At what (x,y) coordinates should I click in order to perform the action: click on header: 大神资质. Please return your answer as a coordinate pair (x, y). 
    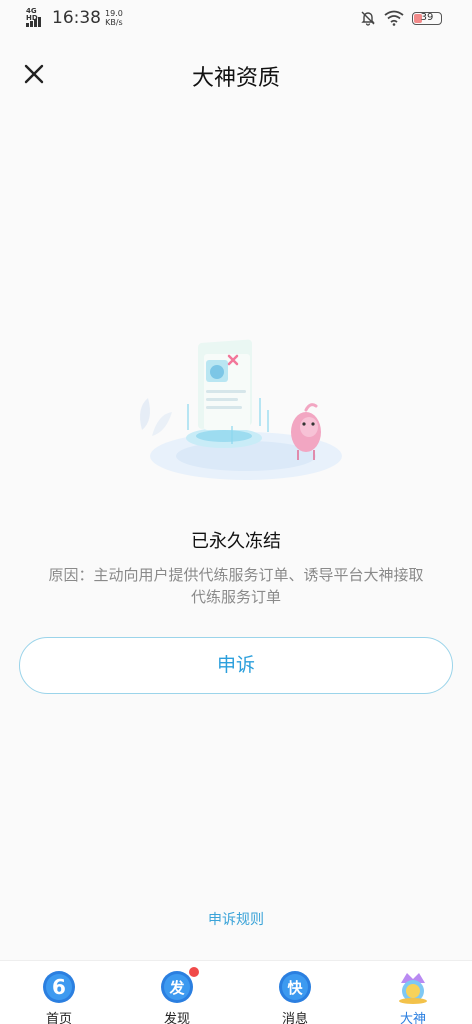
    Looking at the image, I should click on (236, 74).